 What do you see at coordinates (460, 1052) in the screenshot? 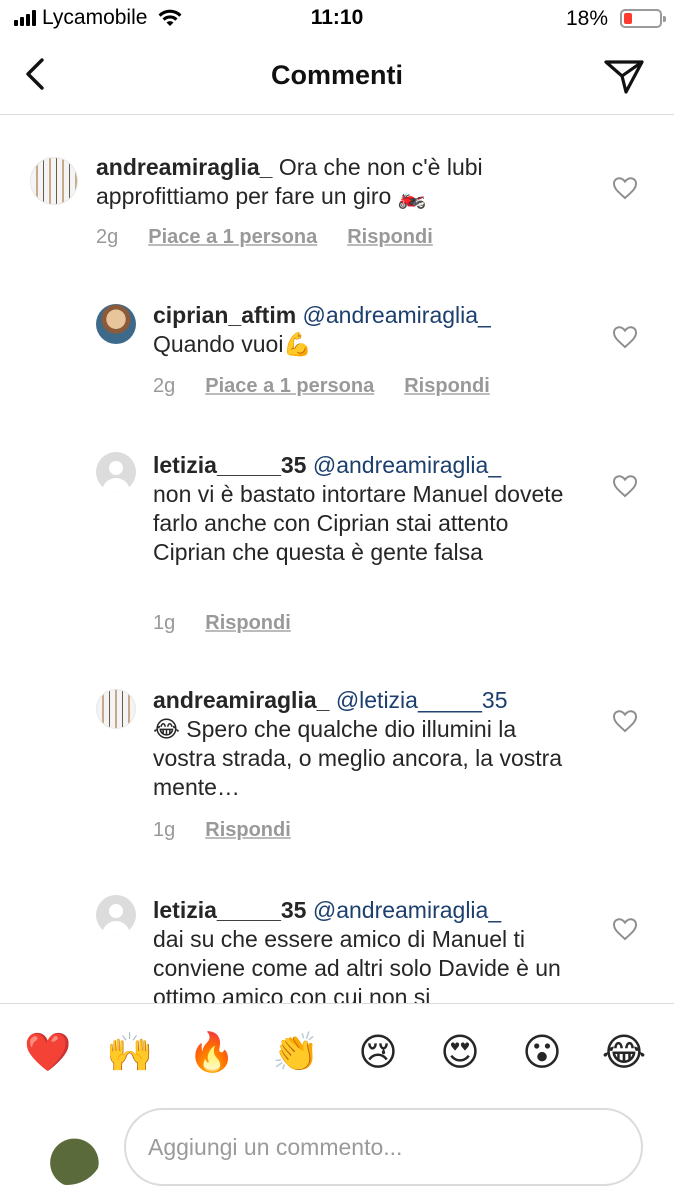
I see `emoji-heart-eyes-button: 😍` at bounding box center [460, 1052].